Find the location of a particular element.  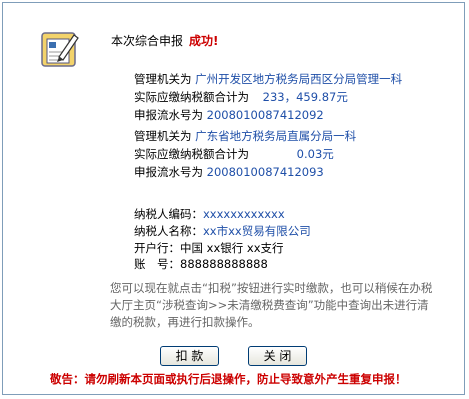

serial-value: 2008010087412092 is located at coordinates (265, 115).